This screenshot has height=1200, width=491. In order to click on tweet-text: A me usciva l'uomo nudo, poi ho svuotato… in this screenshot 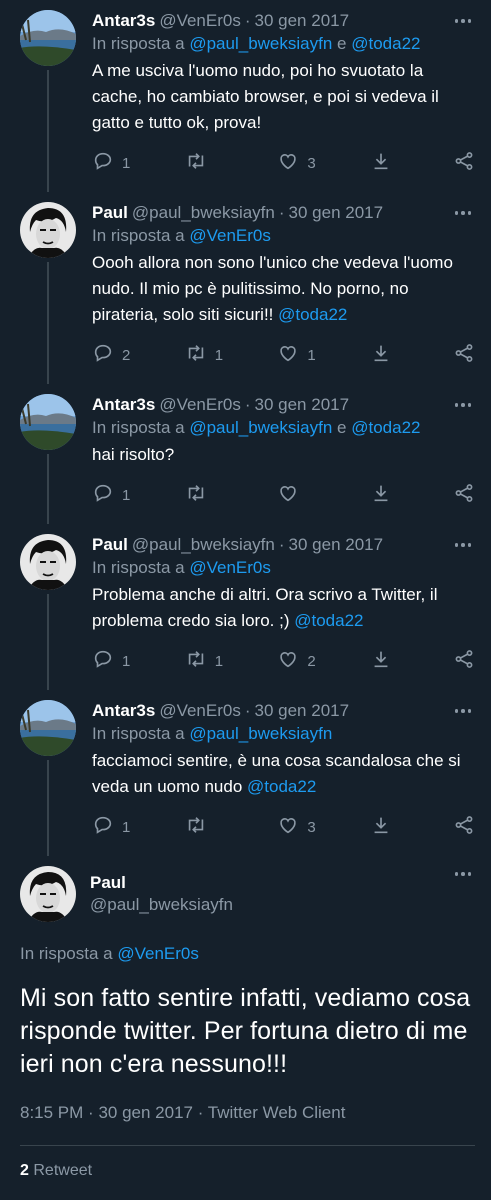, I will do `click(265, 96)`.